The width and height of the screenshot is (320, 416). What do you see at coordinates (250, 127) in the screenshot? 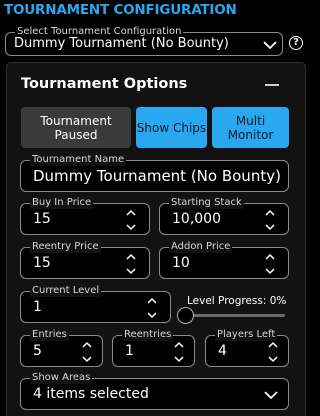
I see `multi-monitor-button: Multi Monitor` at bounding box center [250, 127].